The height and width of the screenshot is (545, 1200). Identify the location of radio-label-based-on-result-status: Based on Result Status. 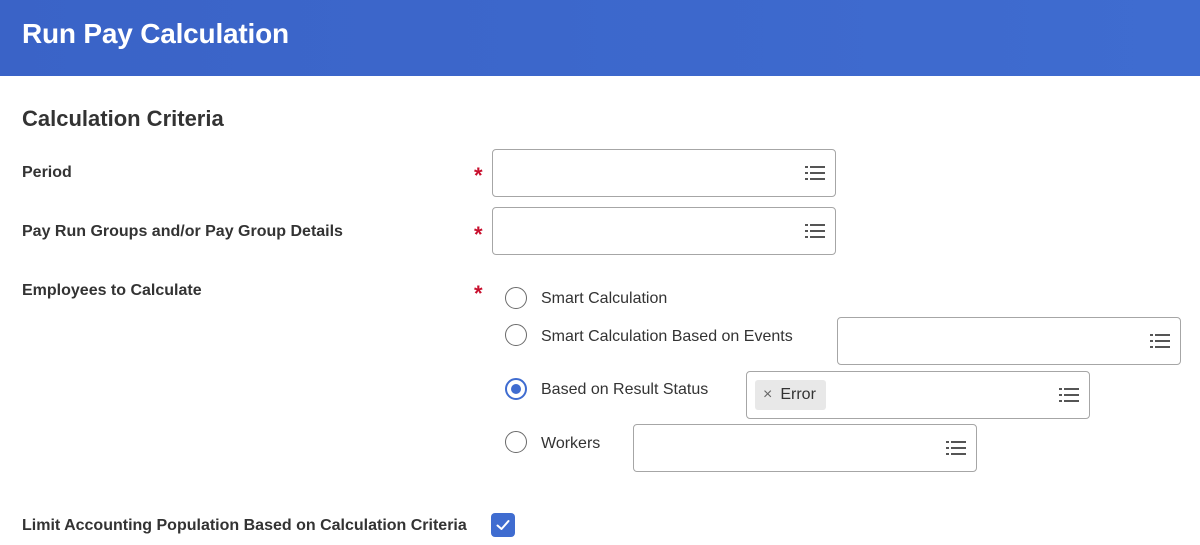
(625, 389).